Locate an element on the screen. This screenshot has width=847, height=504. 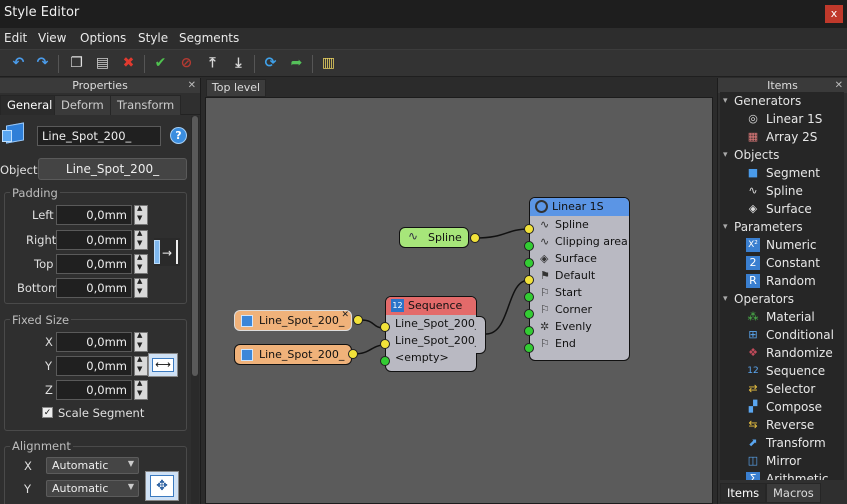
node-spline: ∿ Spline is located at coordinates (434, 237).